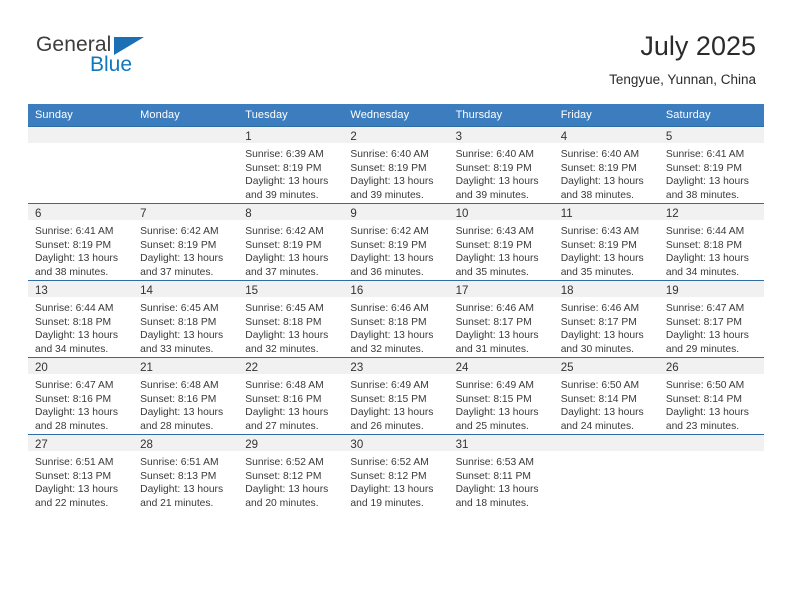  Describe the element at coordinates (186, 443) in the screenshot. I see `day-number: 28` at that location.